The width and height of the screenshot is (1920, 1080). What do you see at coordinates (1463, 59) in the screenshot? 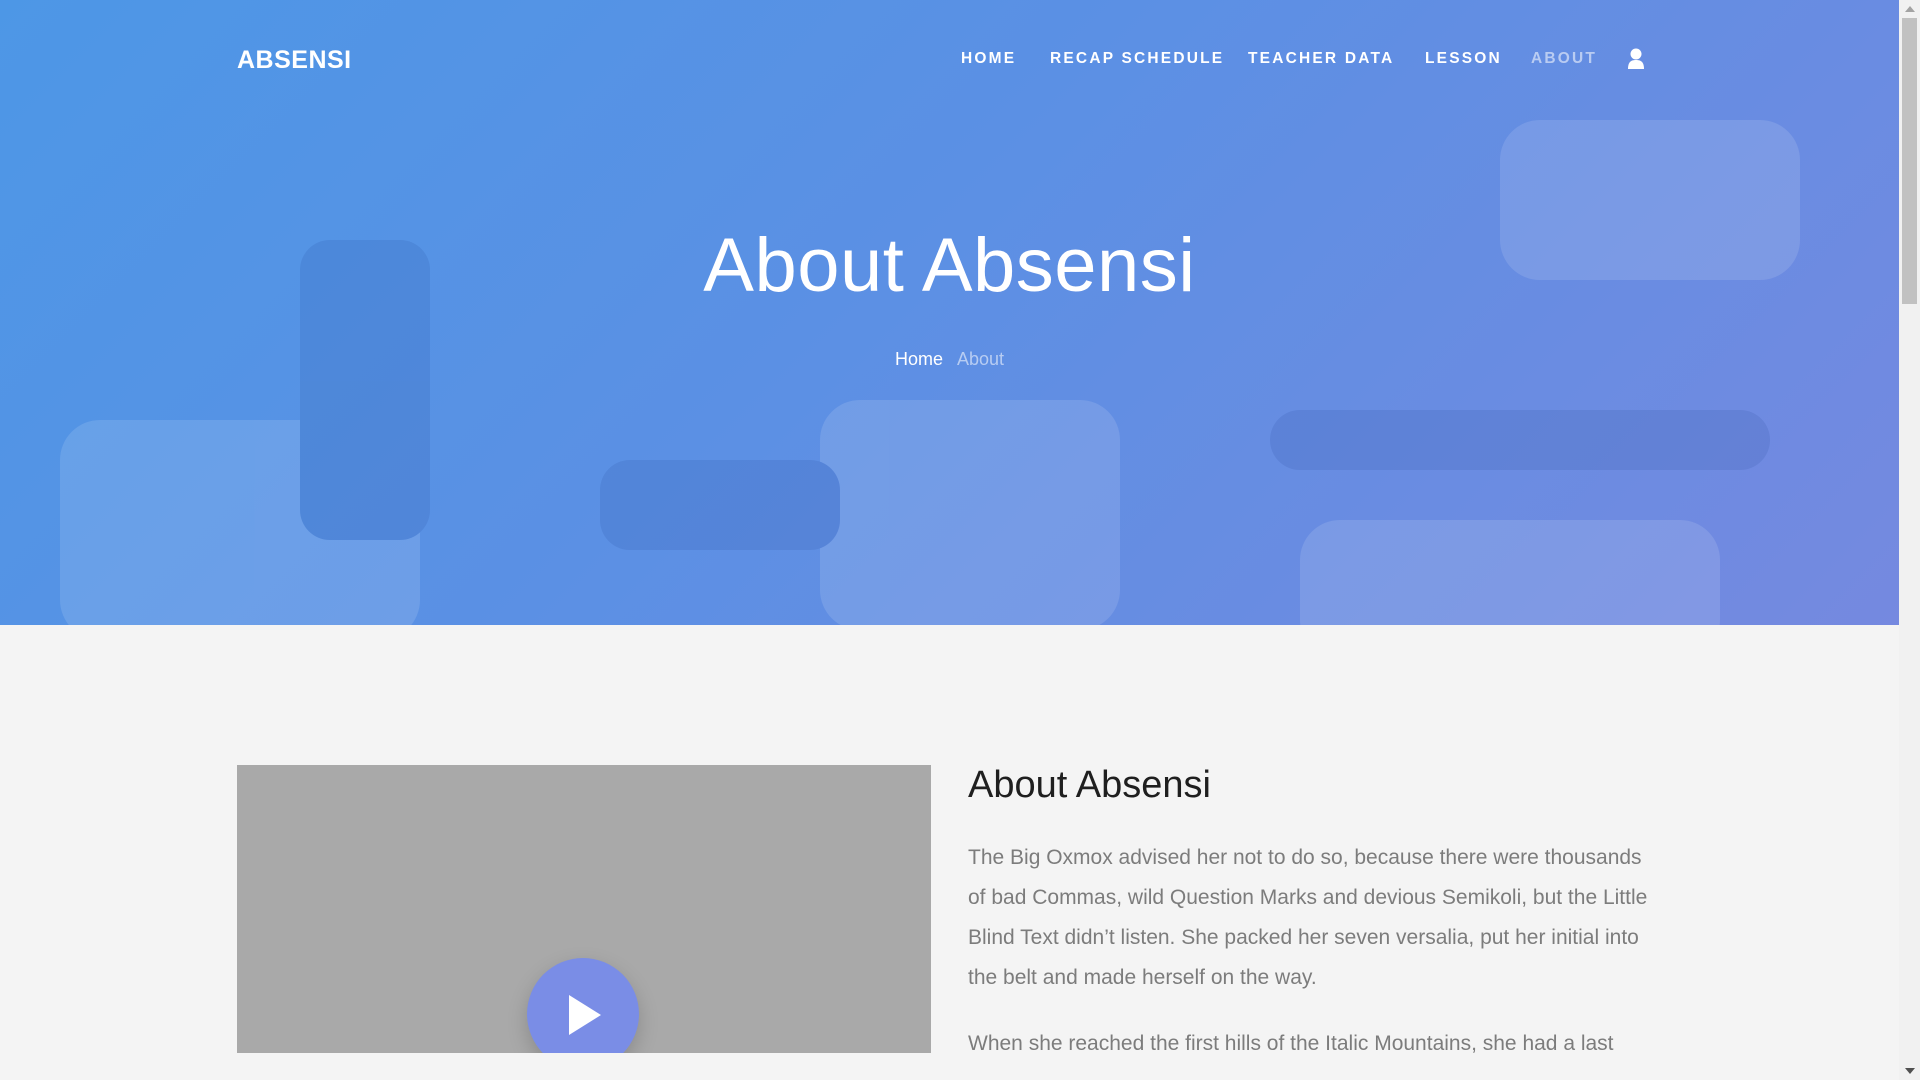
I see `nav-item-lesson: LESSON` at bounding box center [1463, 59].